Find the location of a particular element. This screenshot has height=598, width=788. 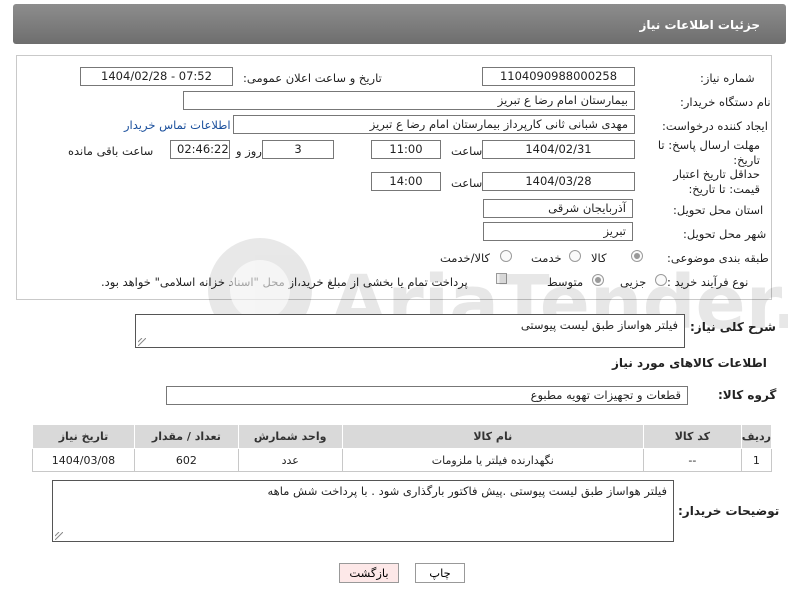

remaining-time-field: 02:46:22 is located at coordinates (200, 149).